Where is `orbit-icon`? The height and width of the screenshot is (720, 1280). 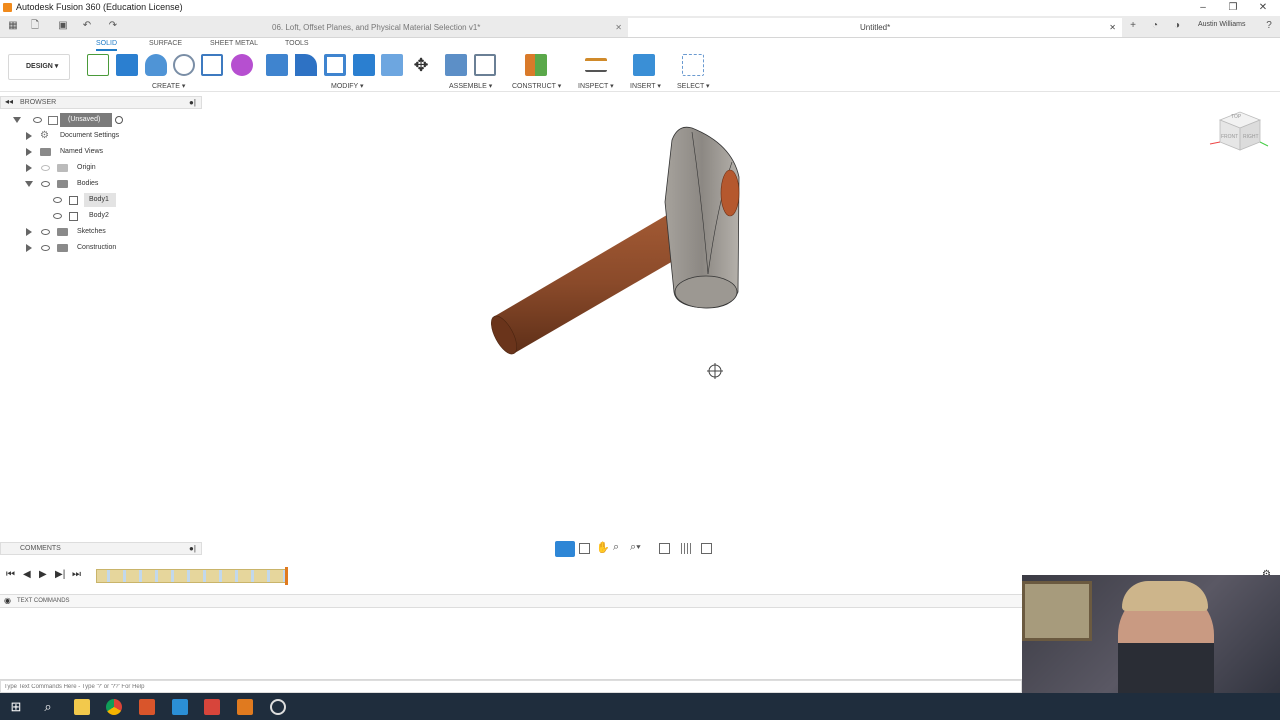 orbit-icon is located at coordinates (565, 549).